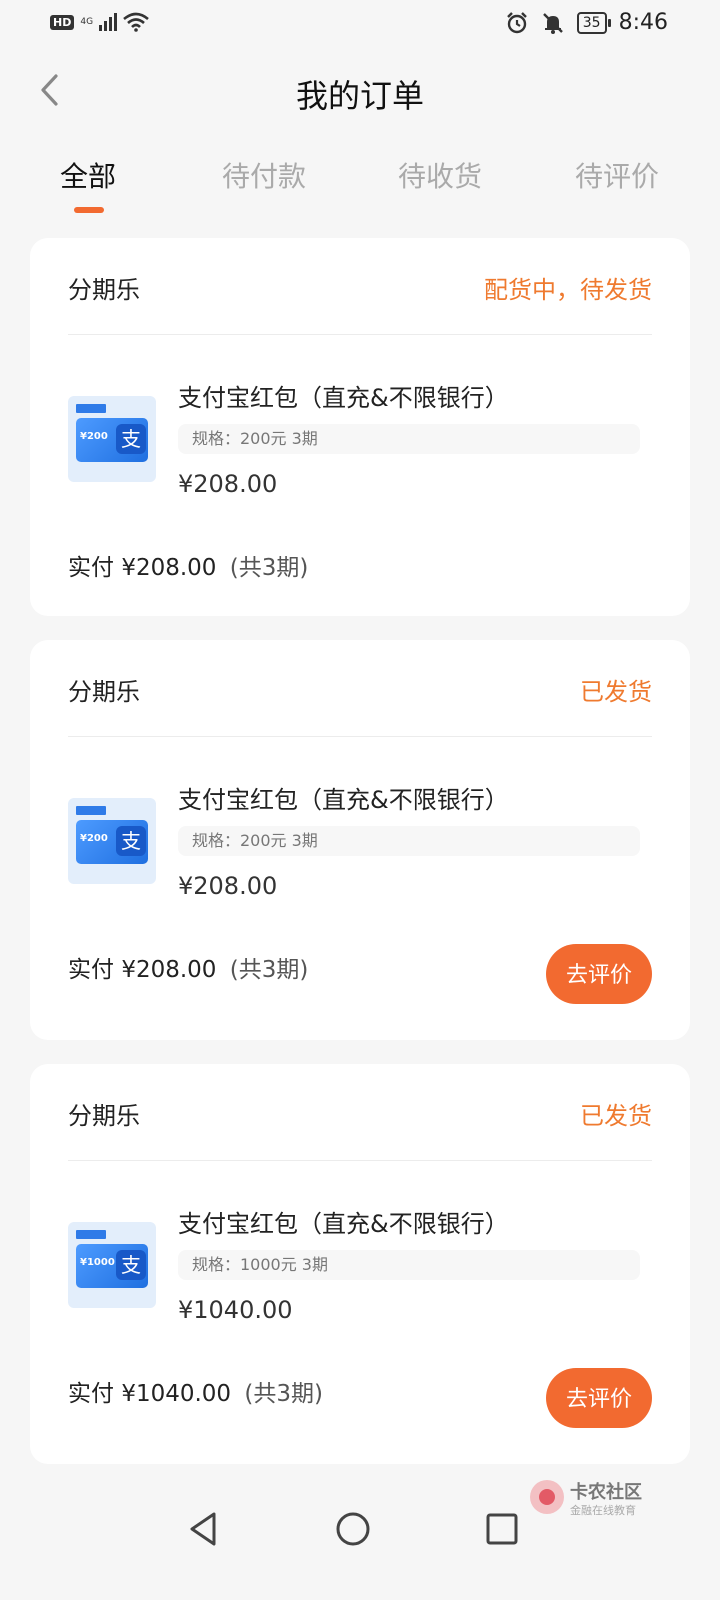 The width and height of the screenshot is (720, 1600). Describe the element at coordinates (617, 175) in the screenshot. I see `tab-pending-review: 待评价` at that location.